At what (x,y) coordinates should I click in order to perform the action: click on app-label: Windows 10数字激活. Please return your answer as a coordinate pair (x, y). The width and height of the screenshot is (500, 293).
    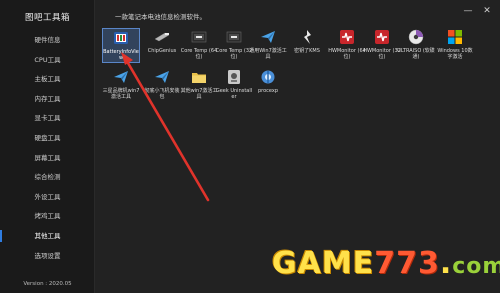
    Looking at the image, I should click on (455, 54).